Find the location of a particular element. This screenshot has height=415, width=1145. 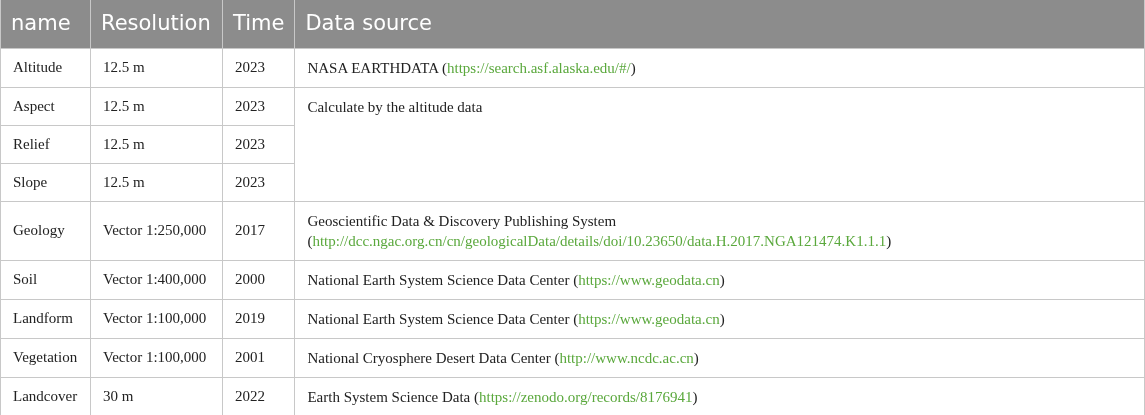

table-cell: Geology is located at coordinates (45, 230).